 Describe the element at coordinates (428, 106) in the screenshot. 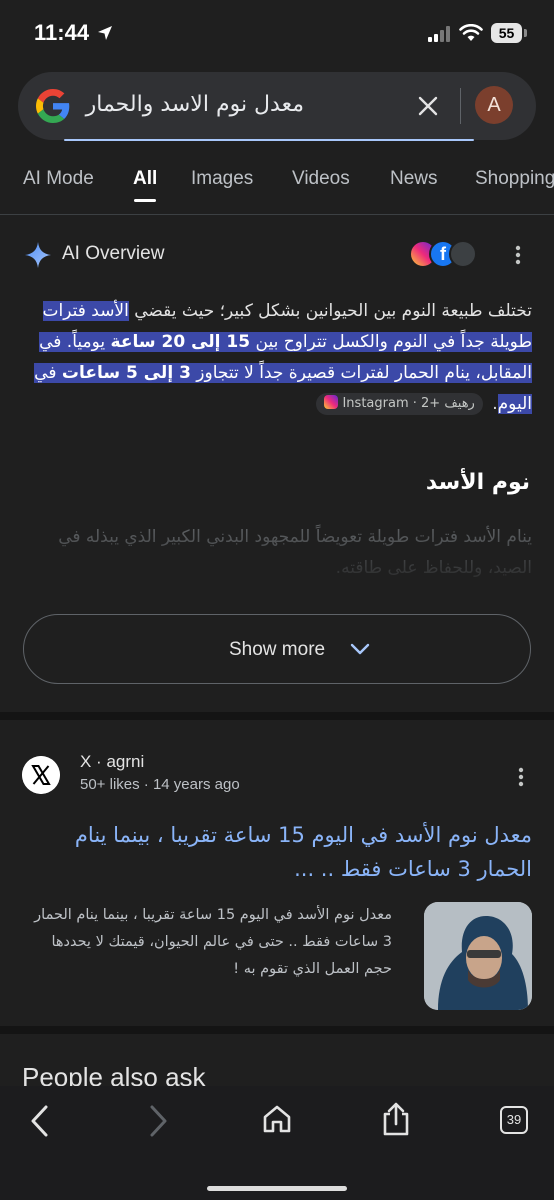

I see `clear-icon` at that location.